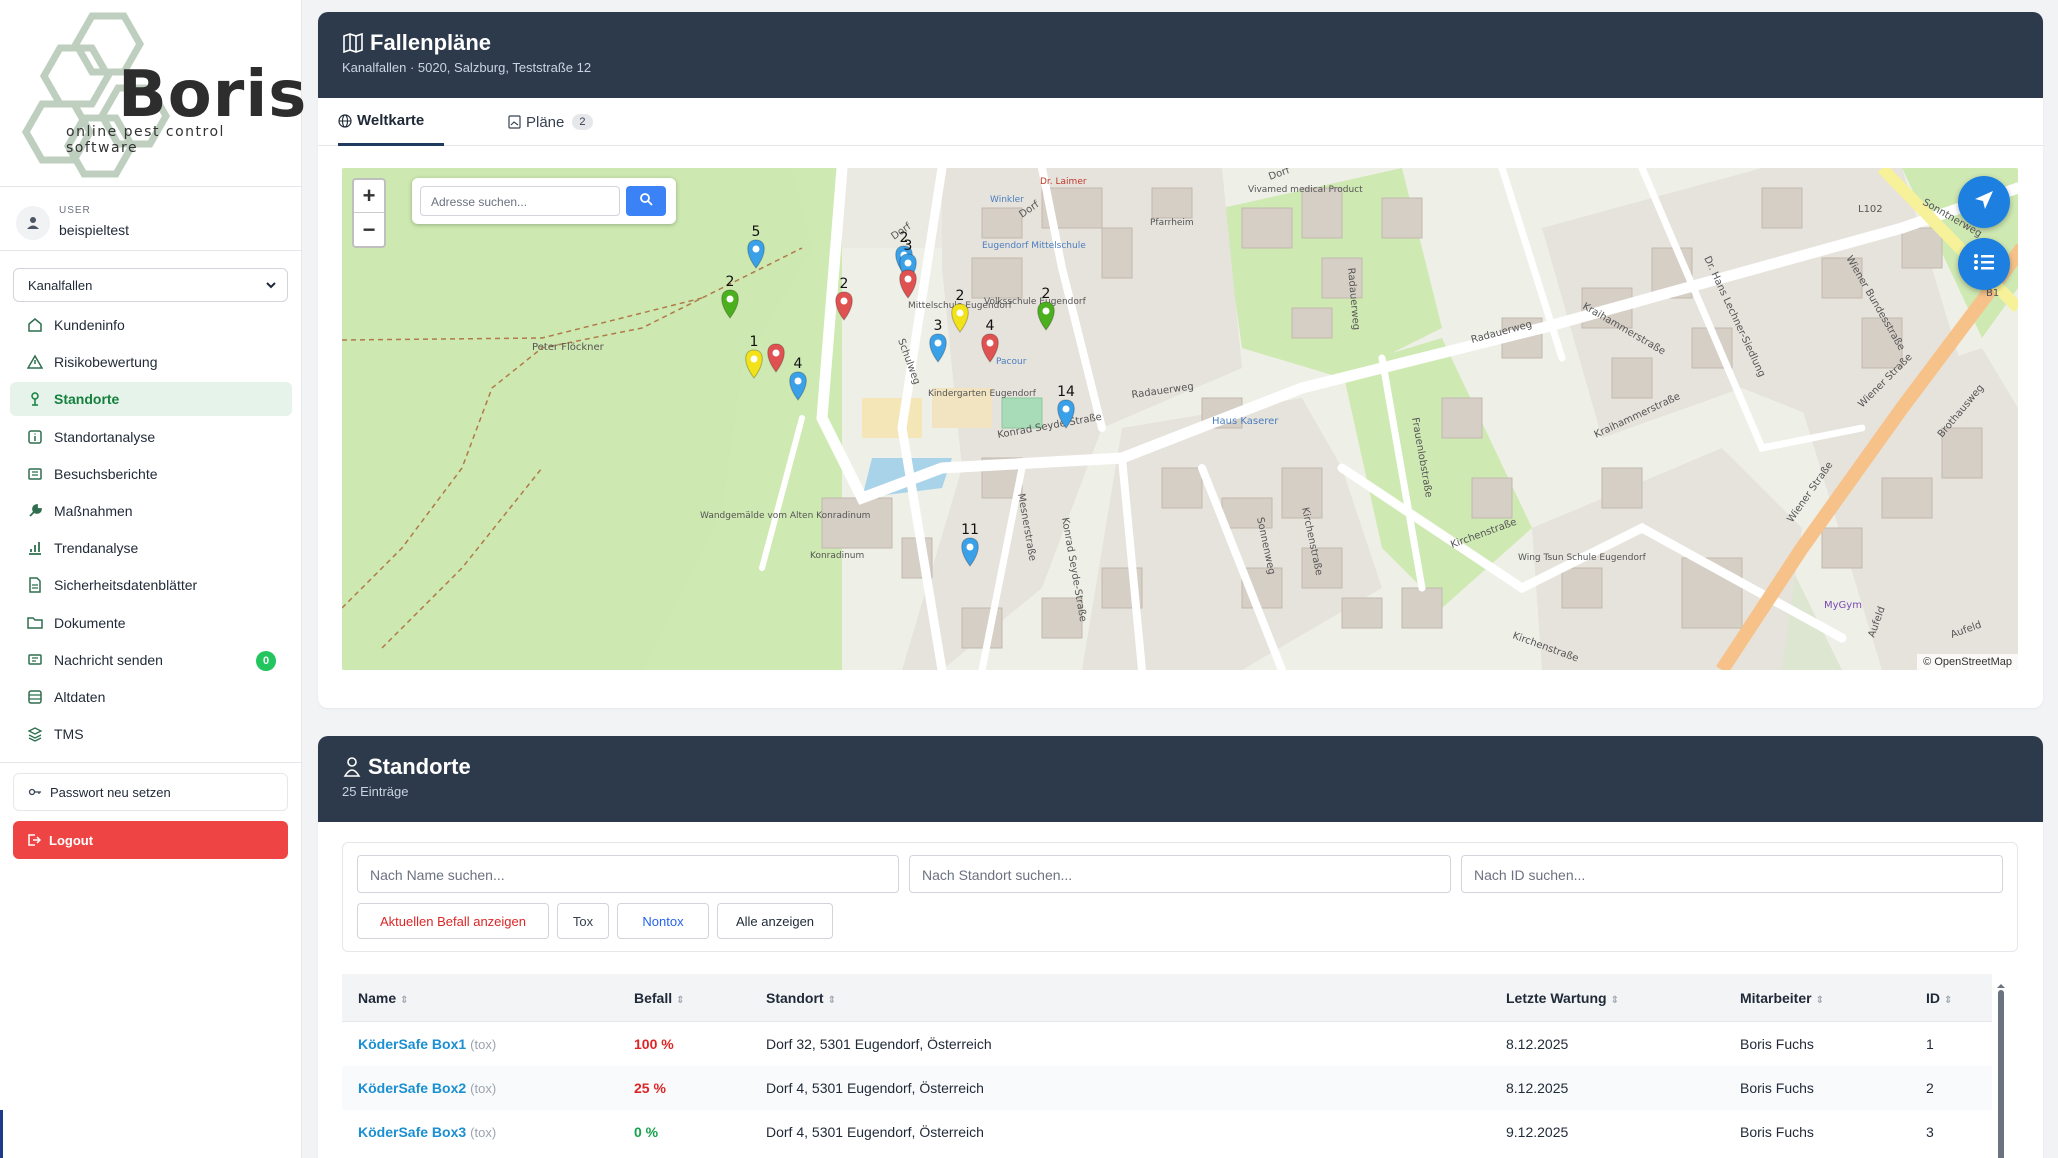  I want to click on sidebar-item-label: Risikobewertung, so click(106, 362).